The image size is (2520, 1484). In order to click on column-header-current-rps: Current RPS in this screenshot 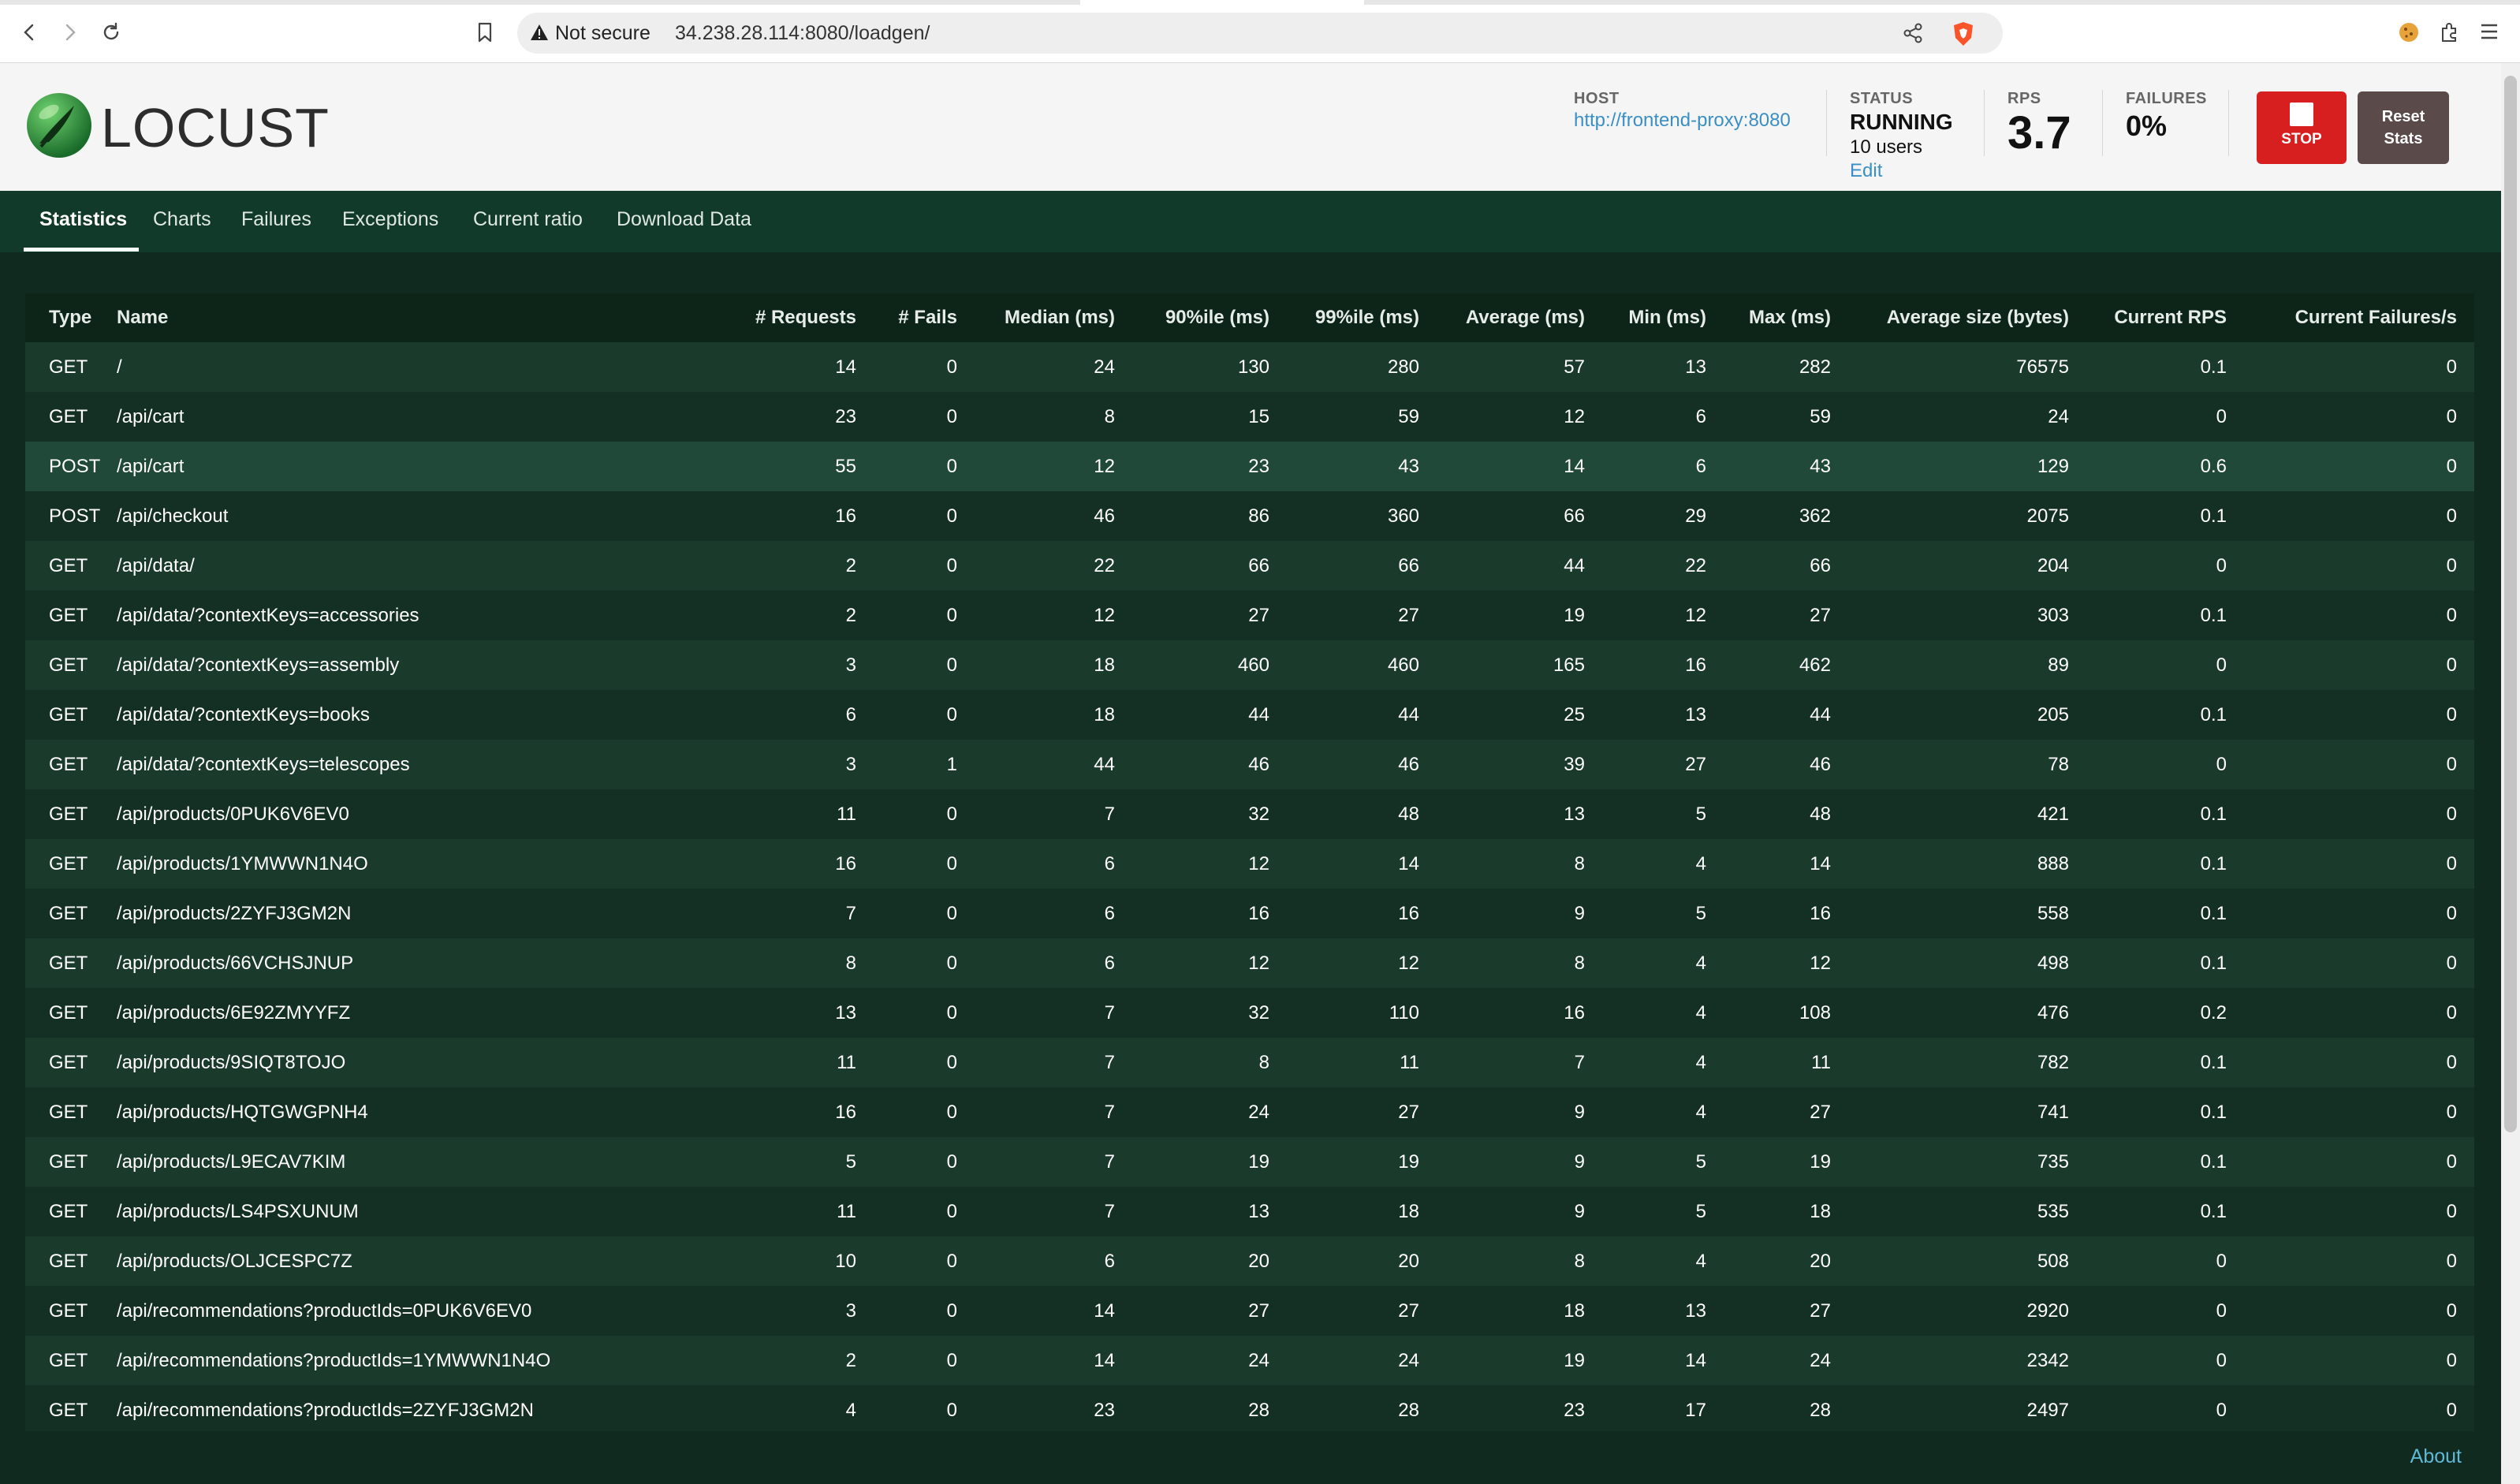, I will do `click(2165, 317)`.